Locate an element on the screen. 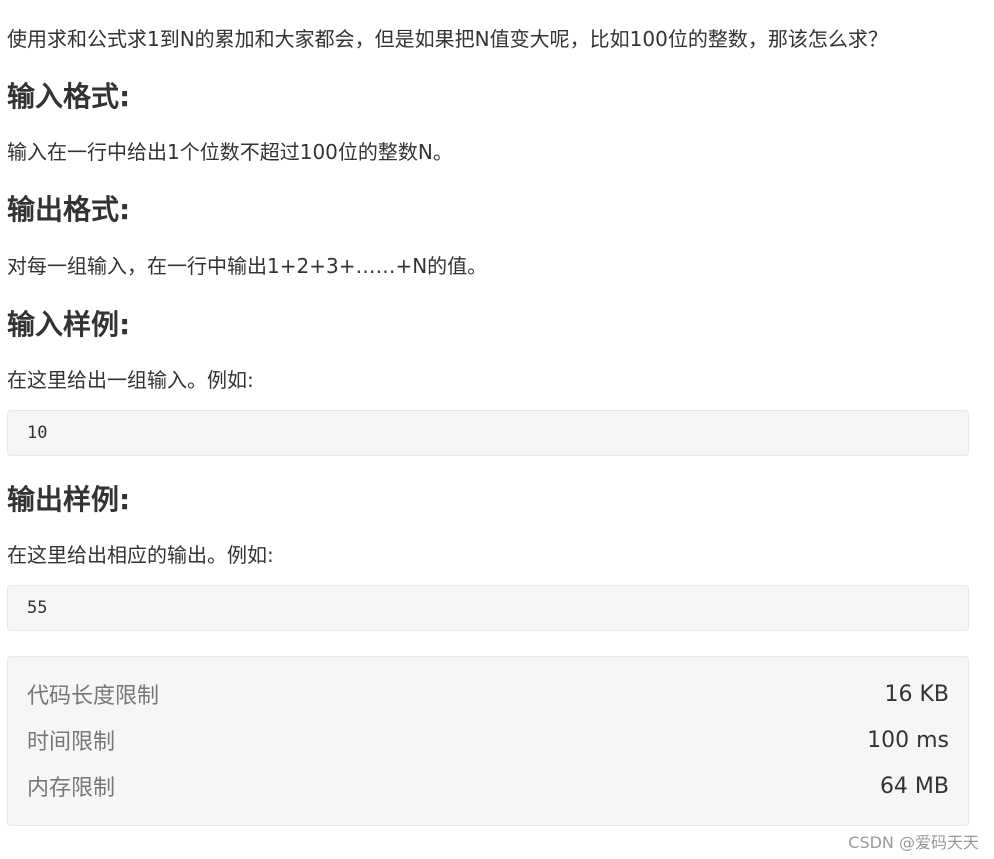  sample-input-text: 在这里给出一组输入。例如: is located at coordinates (130, 380).